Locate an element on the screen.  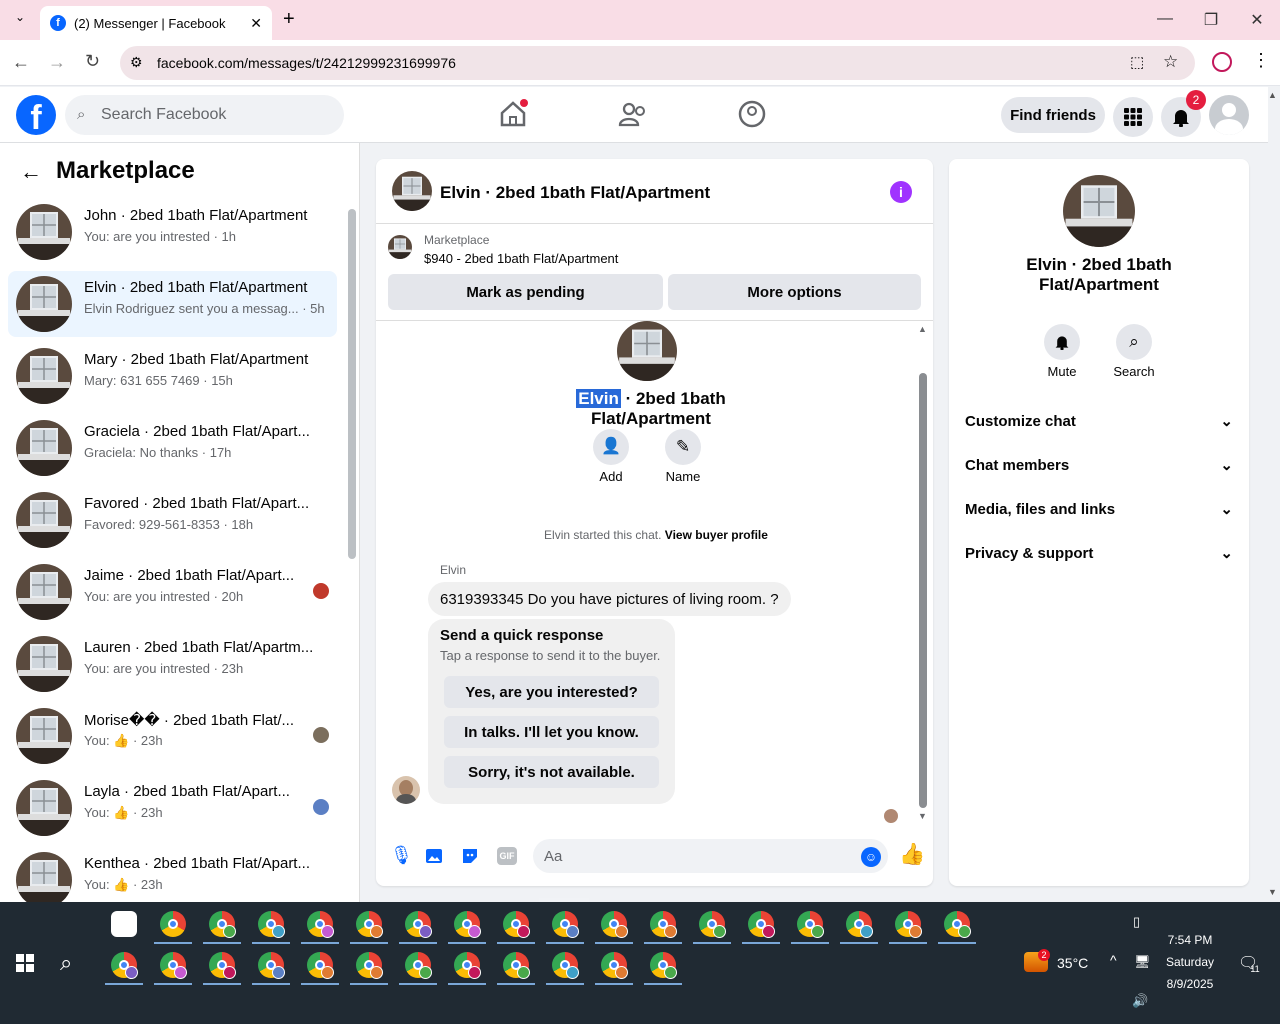
reload-icon: ↻ is located at coordinates (92, 61).